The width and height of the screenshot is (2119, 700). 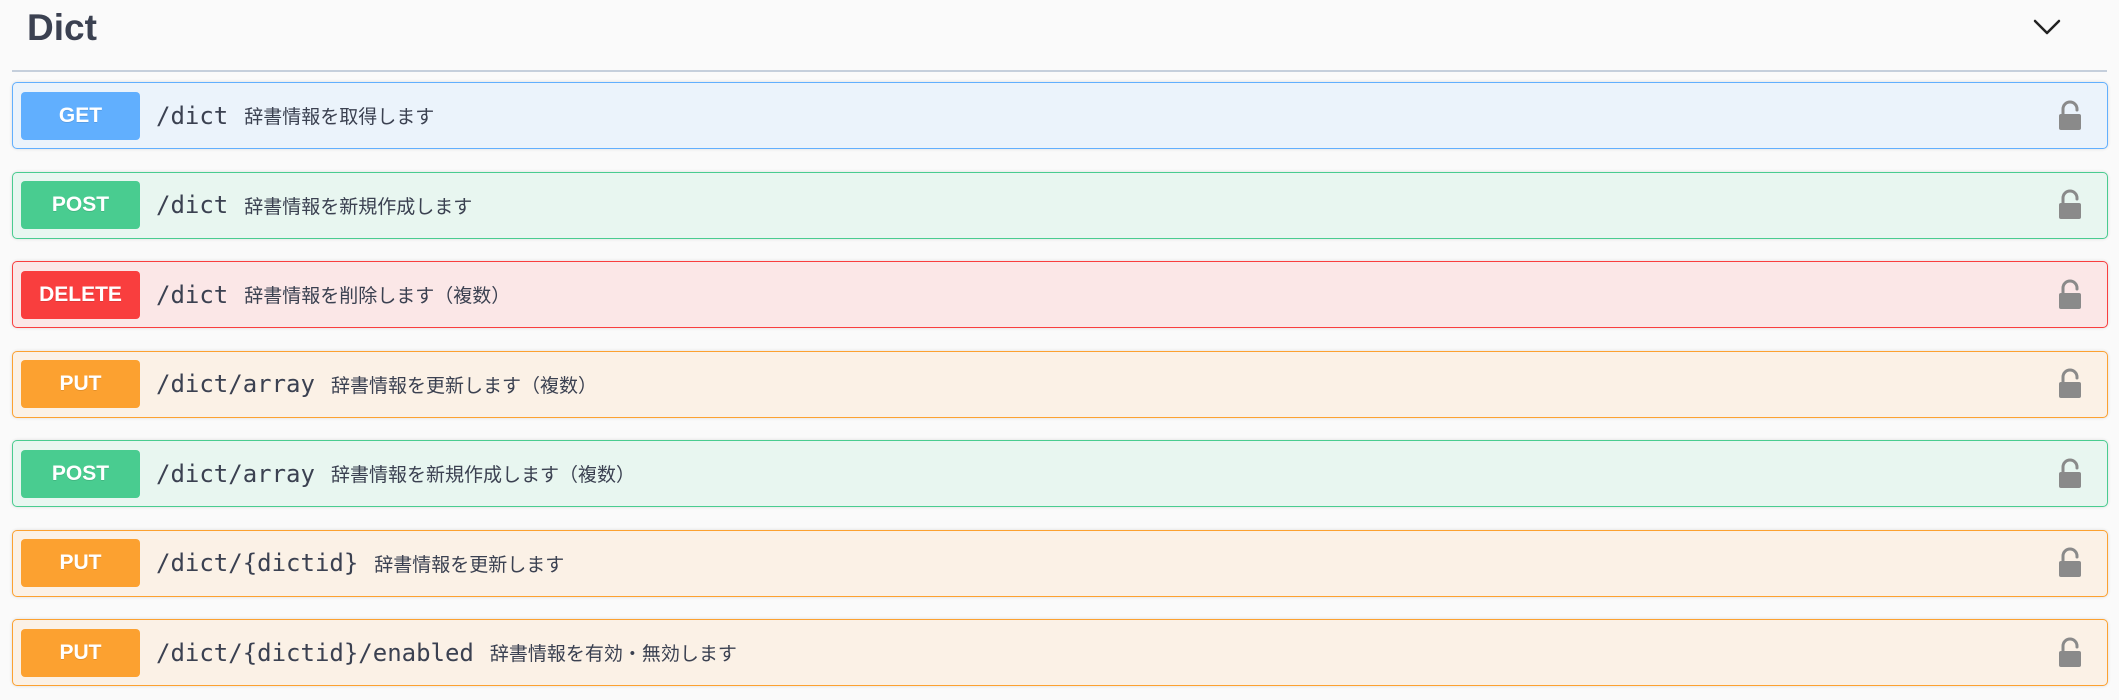 What do you see at coordinates (80, 294) in the screenshot?
I see `method-badge: DELETE` at bounding box center [80, 294].